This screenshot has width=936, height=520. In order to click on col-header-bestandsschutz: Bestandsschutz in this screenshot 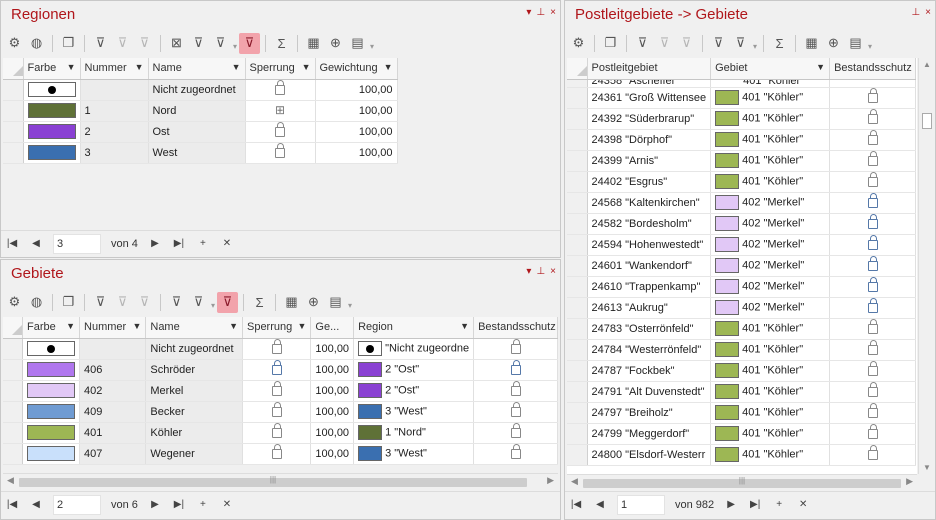, I will do `click(873, 69)`.